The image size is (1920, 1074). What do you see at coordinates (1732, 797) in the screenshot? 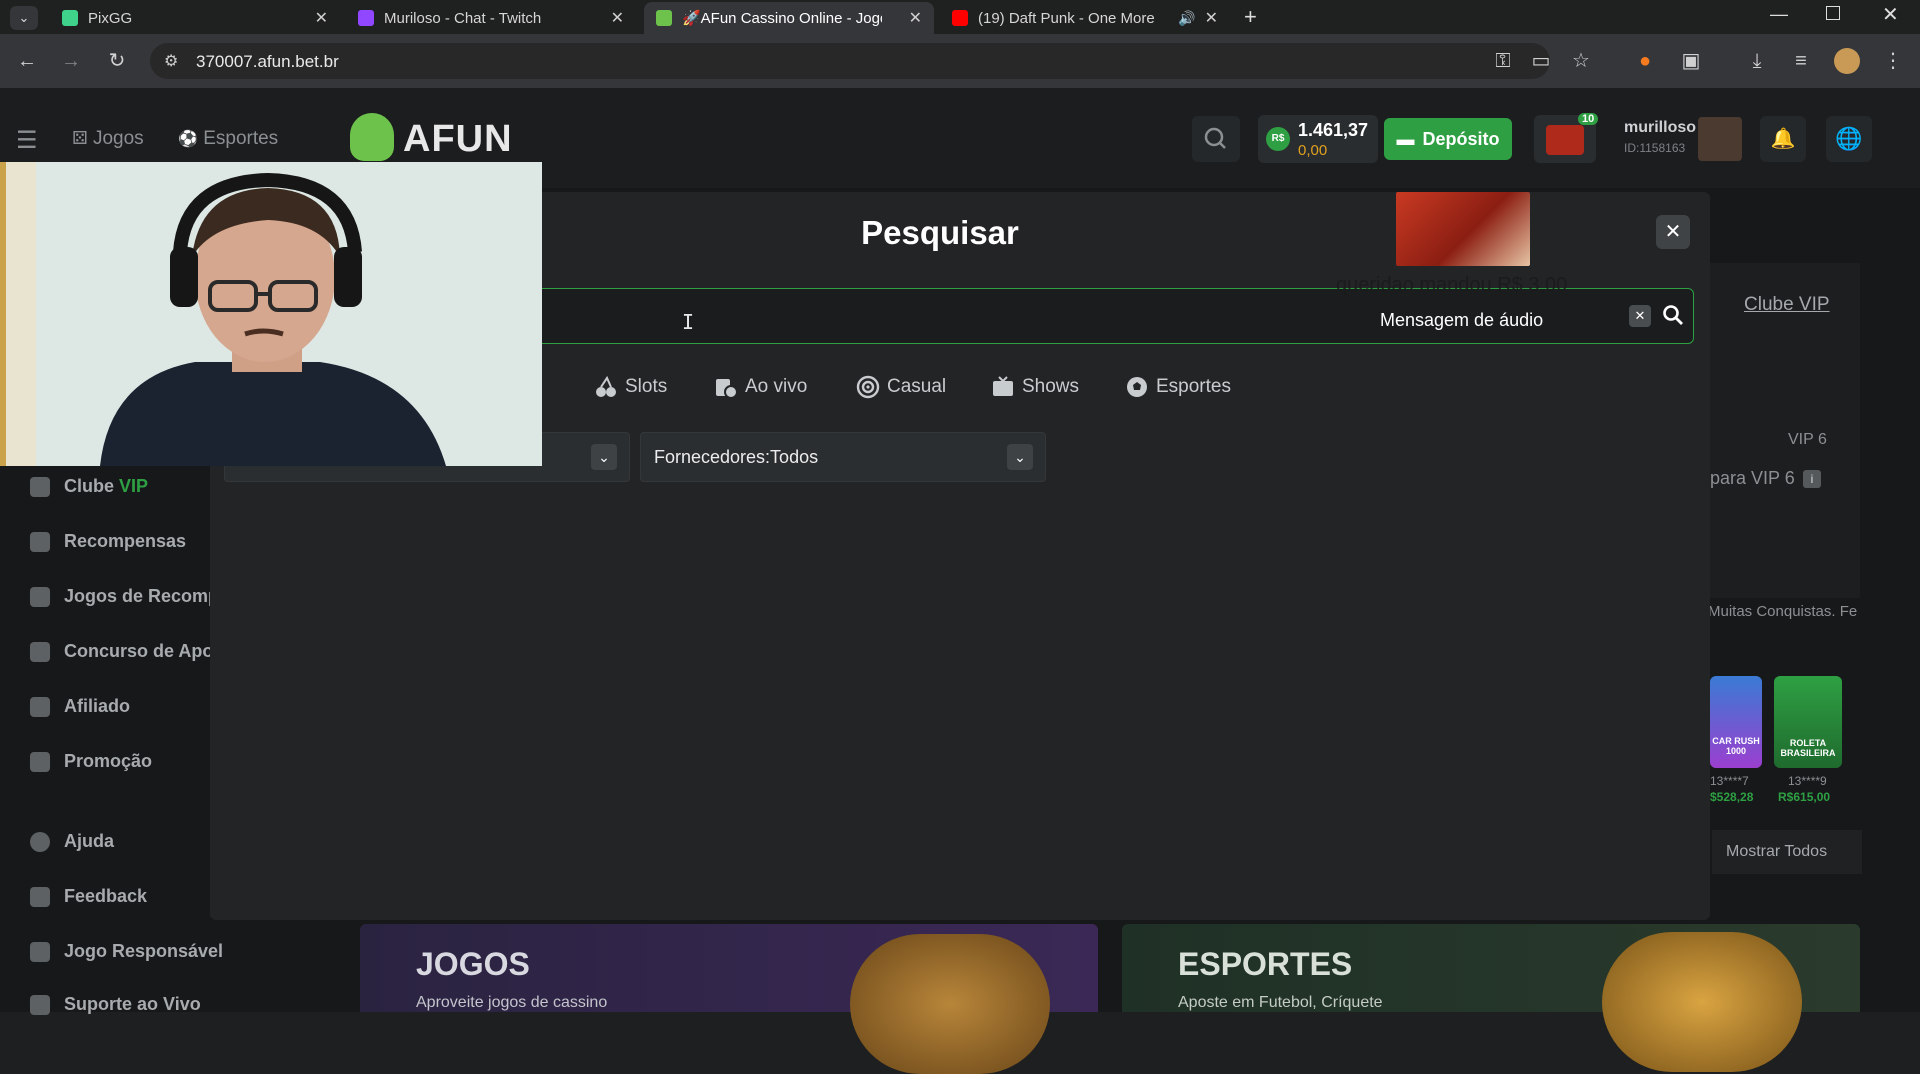
I see `game-card-win: $528,28` at bounding box center [1732, 797].